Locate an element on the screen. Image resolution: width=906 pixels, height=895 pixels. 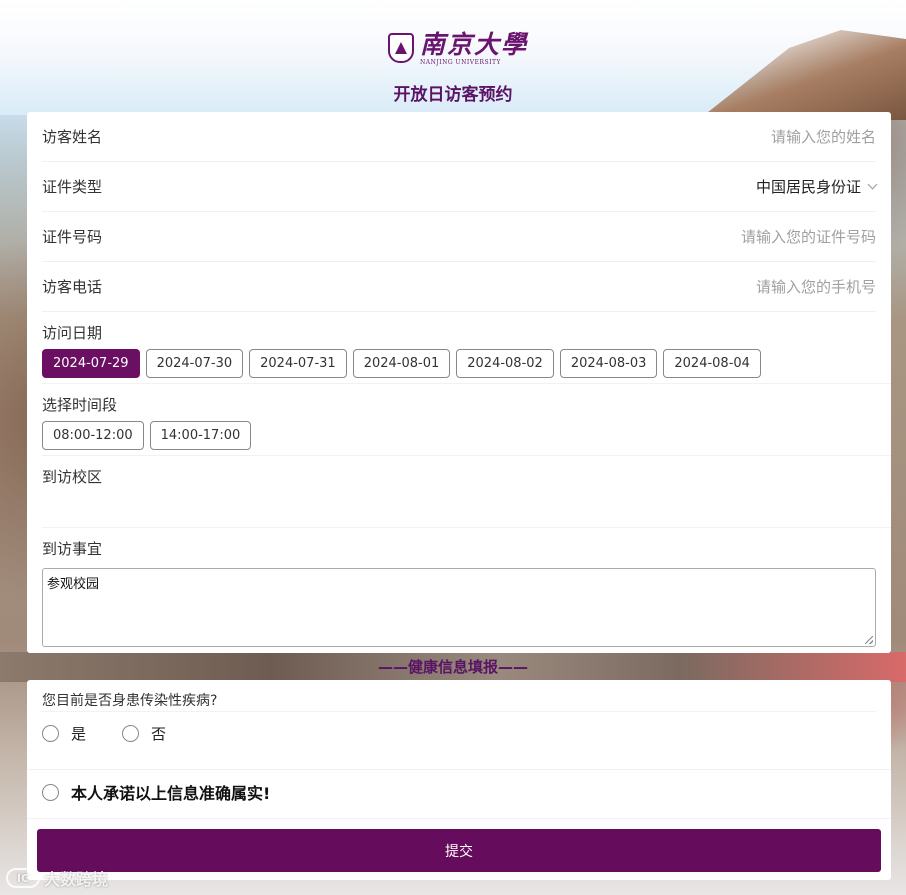
university-logo: 南京大學 NANJING UNIVERSITY is located at coordinates (458, 48).